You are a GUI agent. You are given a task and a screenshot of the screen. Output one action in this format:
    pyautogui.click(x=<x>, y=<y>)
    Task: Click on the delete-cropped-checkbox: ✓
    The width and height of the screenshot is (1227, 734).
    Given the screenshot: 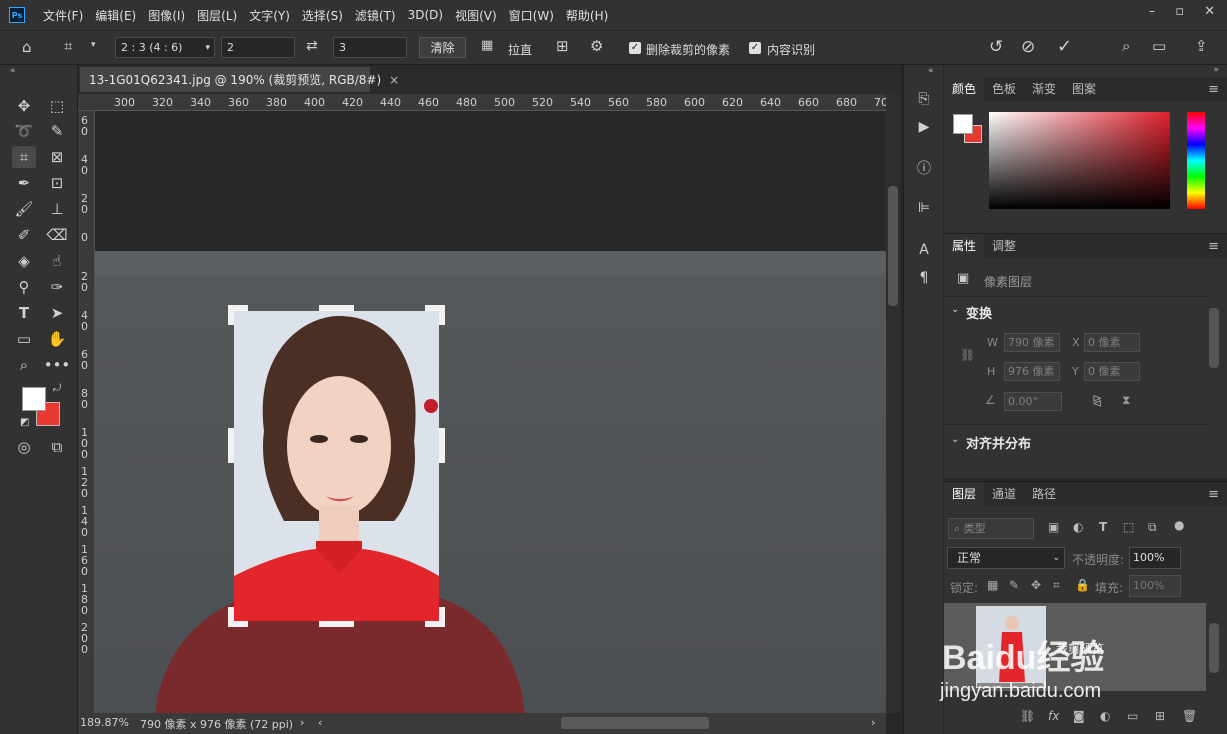 What is the action you would take?
    pyautogui.click(x=635, y=48)
    